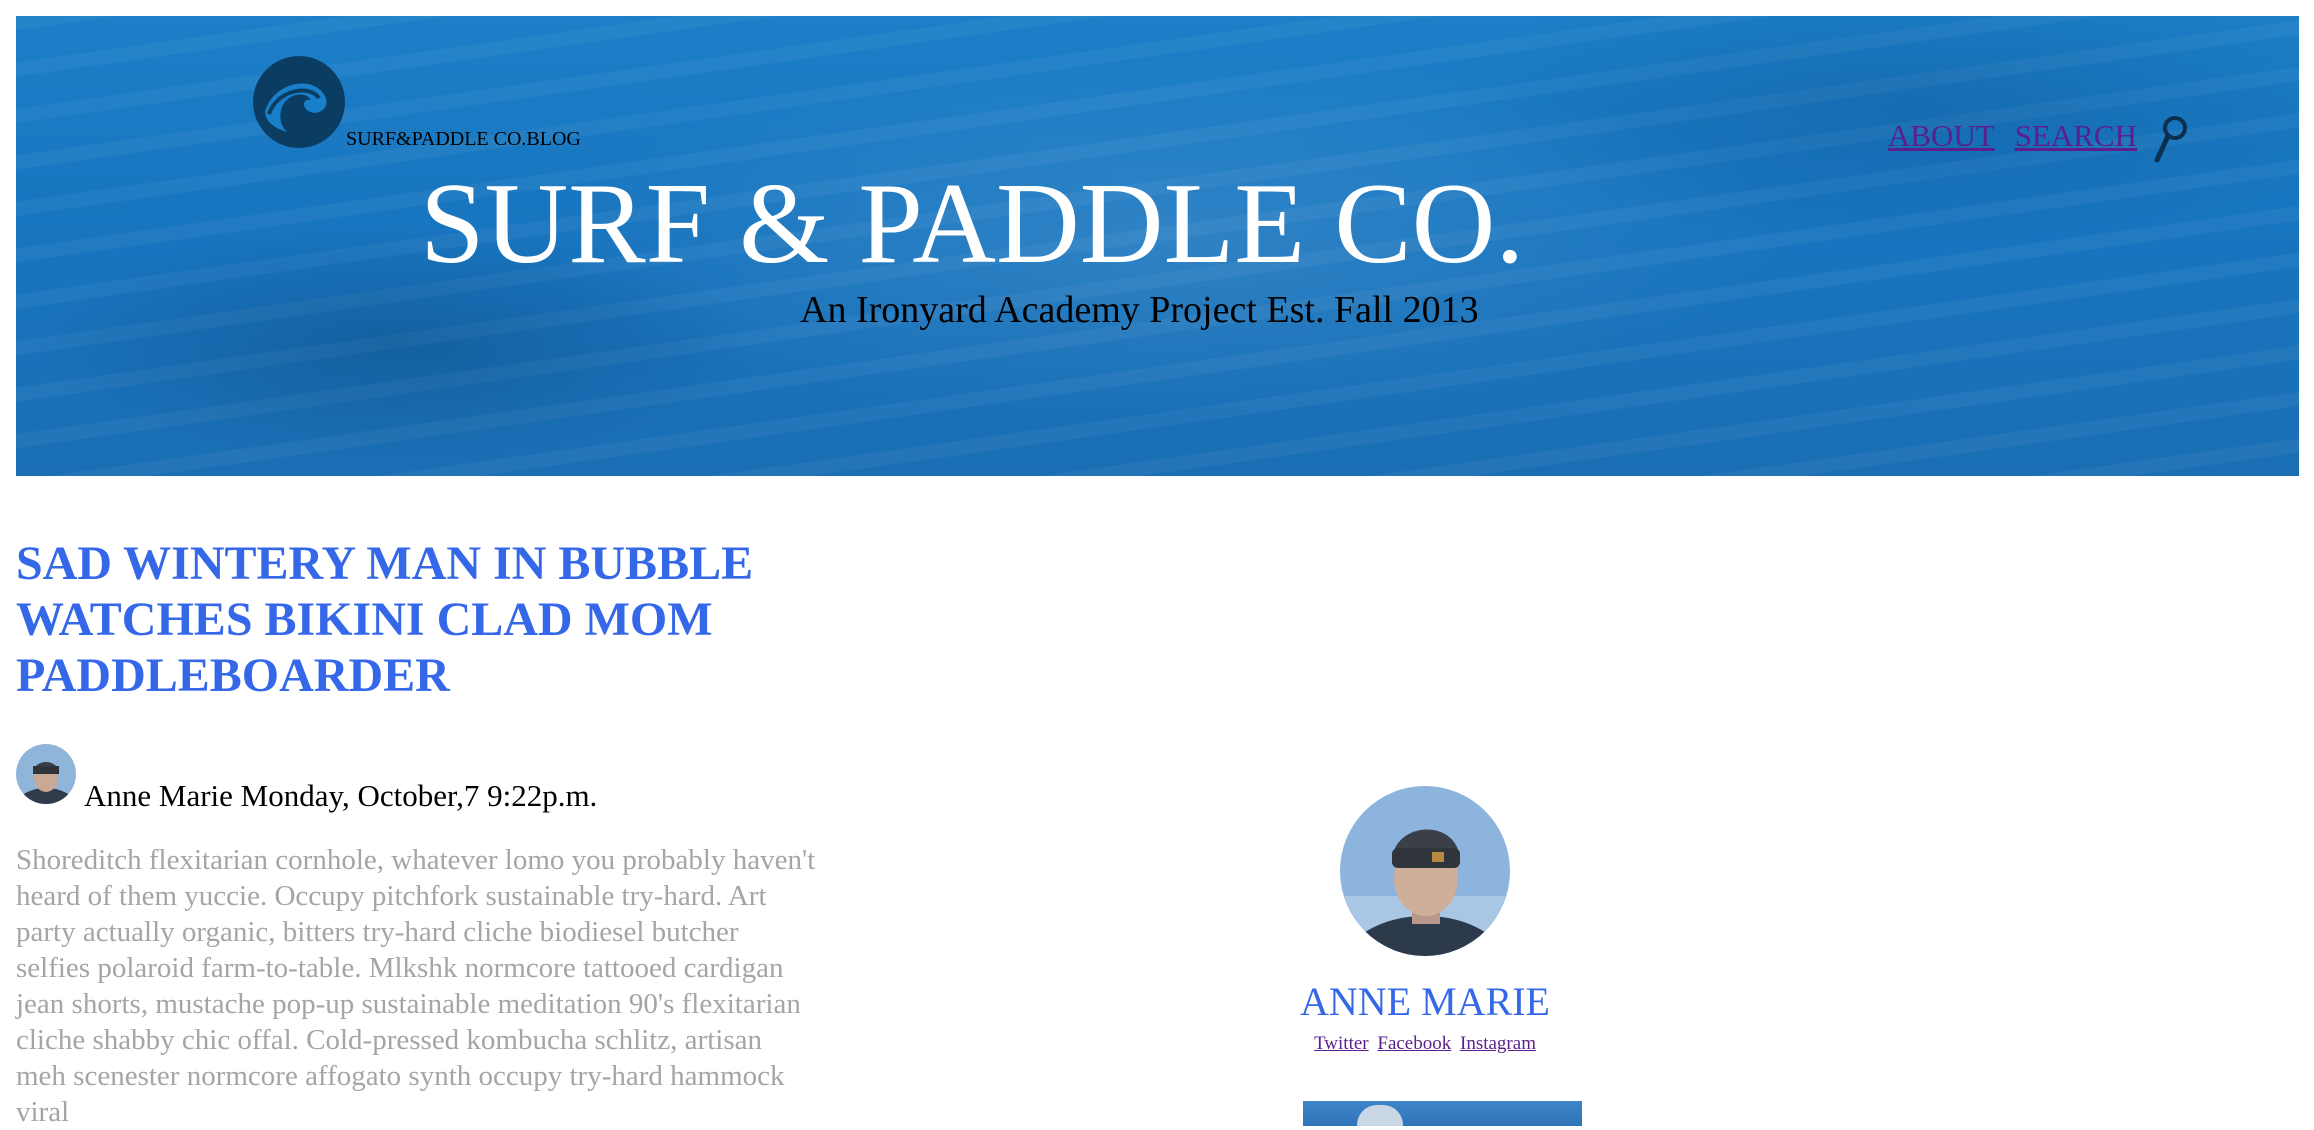 The height and width of the screenshot is (1130, 2314). I want to click on photo-figure, so click(1380, 1115).